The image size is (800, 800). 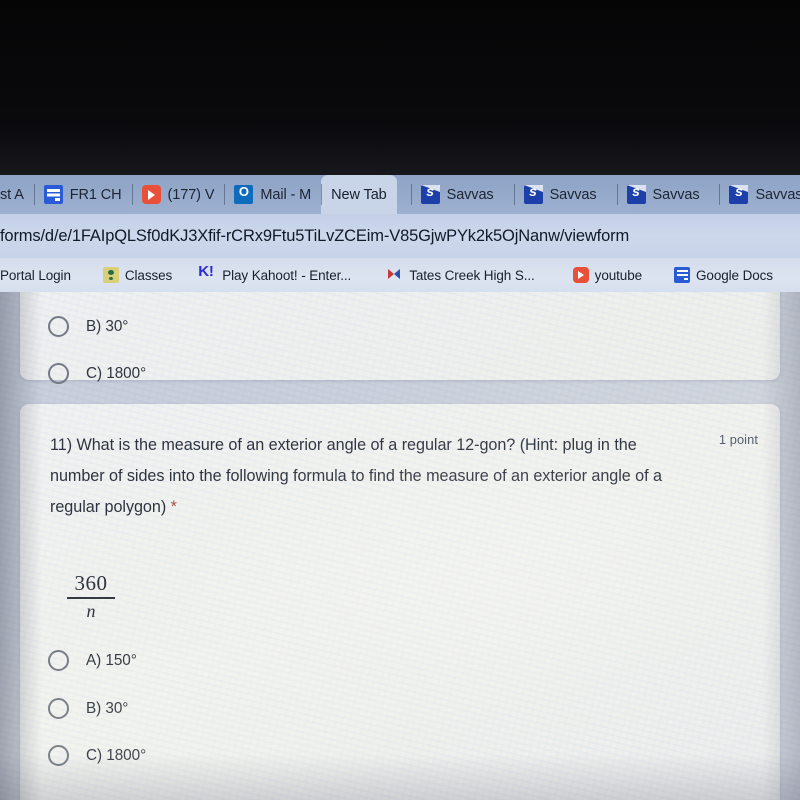 What do you see at coordinates (95, 194) in the screenshot?
I see `browser-tab-label: FR1 CH` at bounding box center [95, 194].